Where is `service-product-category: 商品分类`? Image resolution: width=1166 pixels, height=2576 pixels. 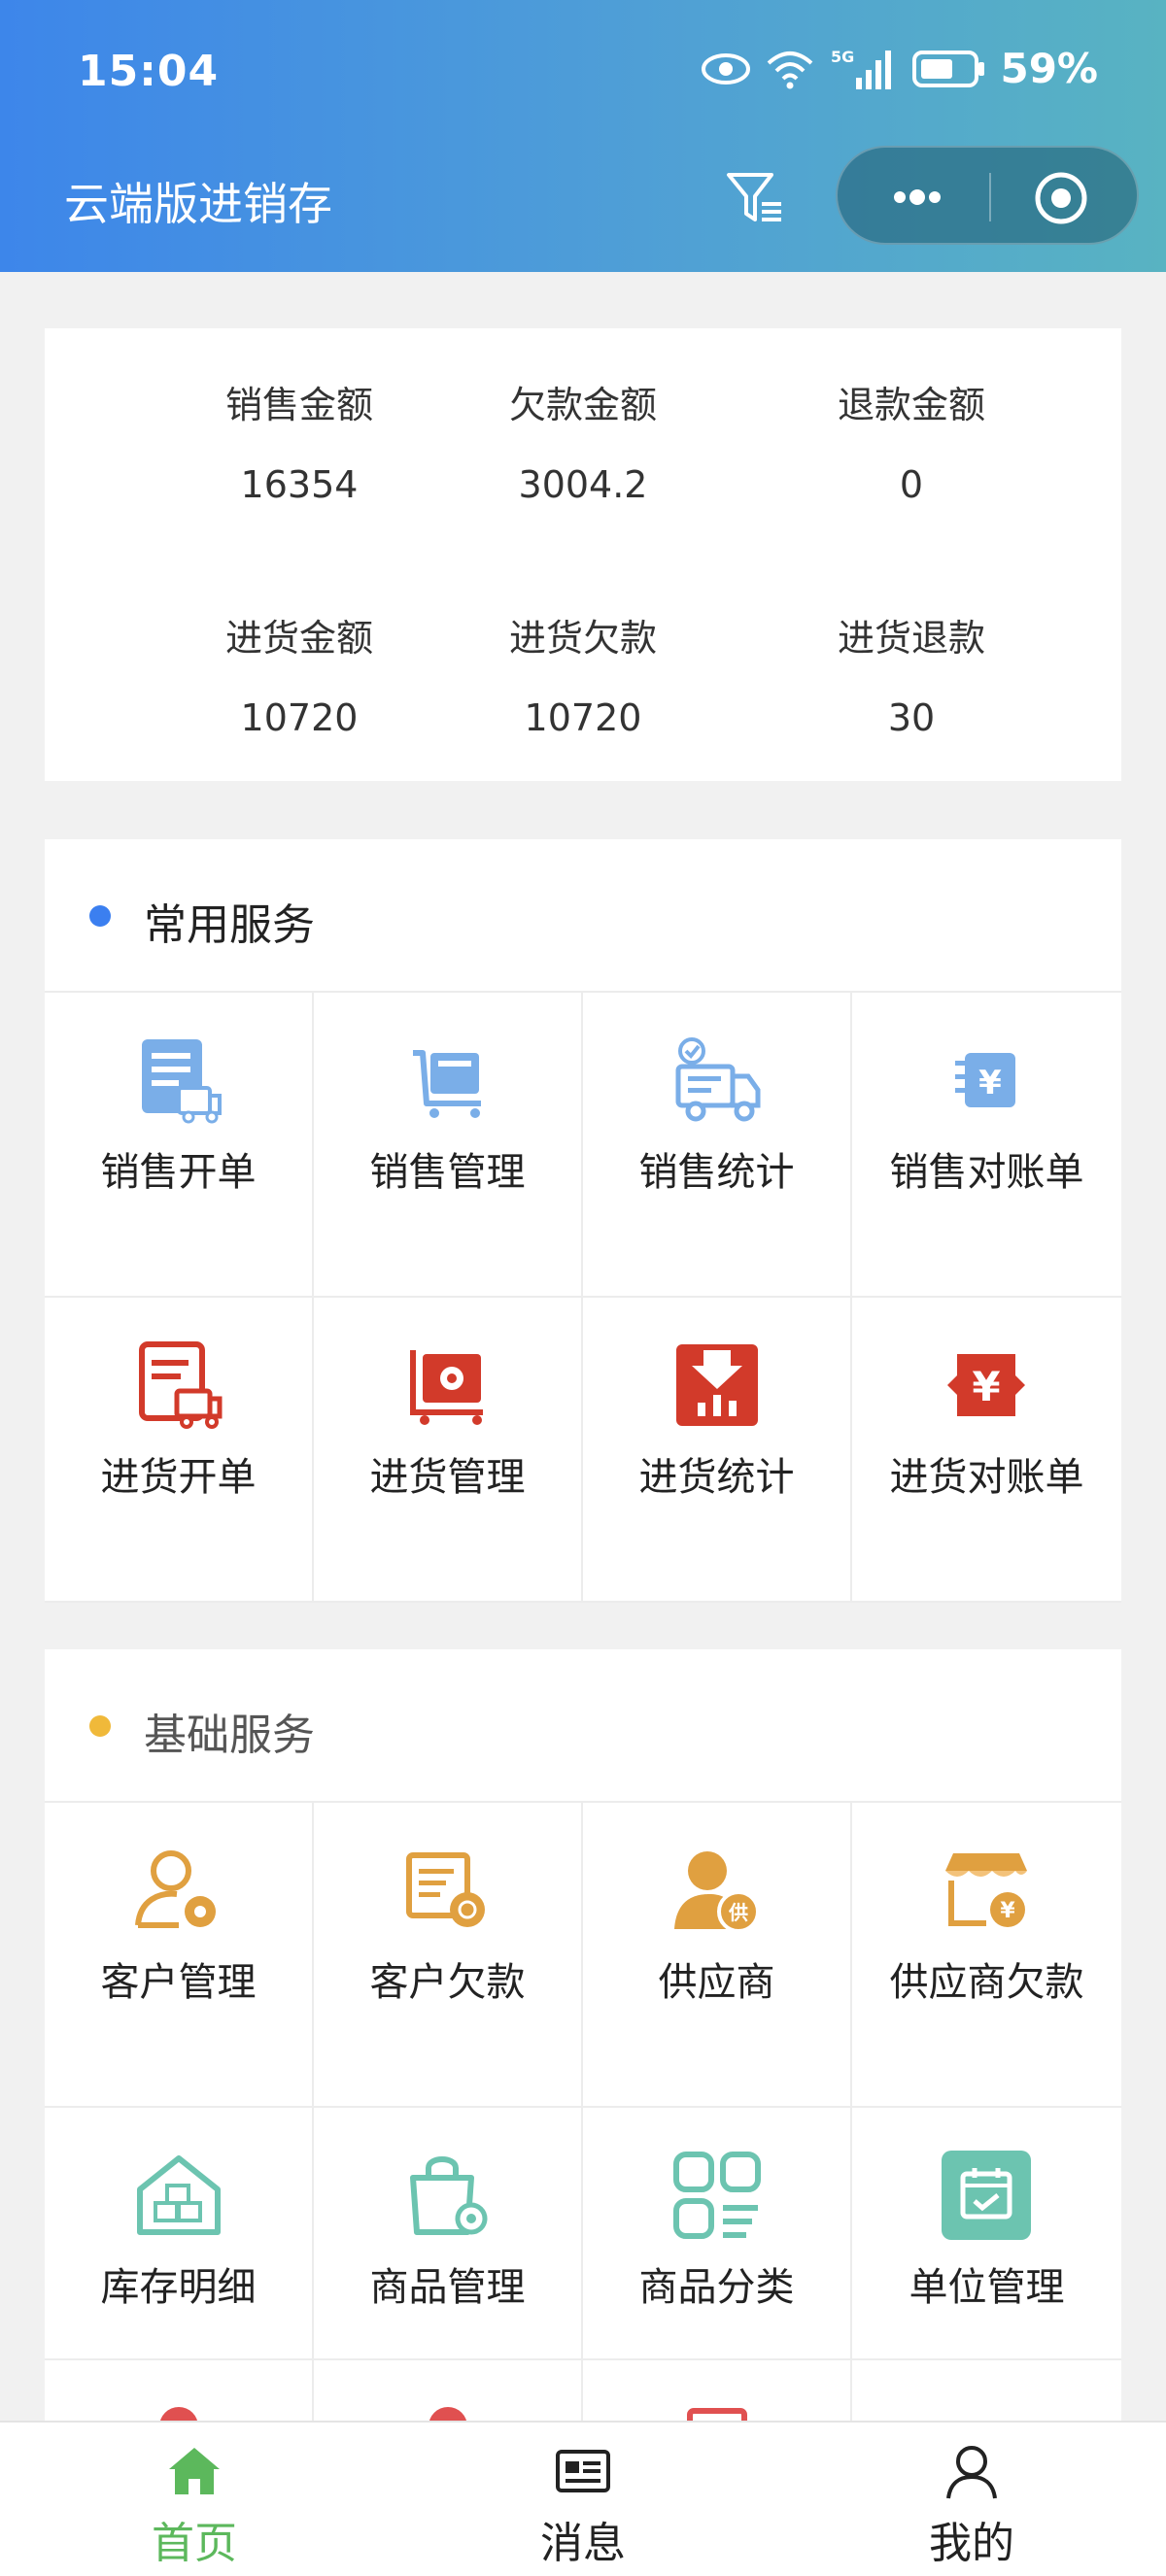
service-product-category: 商品分类 is located at coordinates (717, 2234).